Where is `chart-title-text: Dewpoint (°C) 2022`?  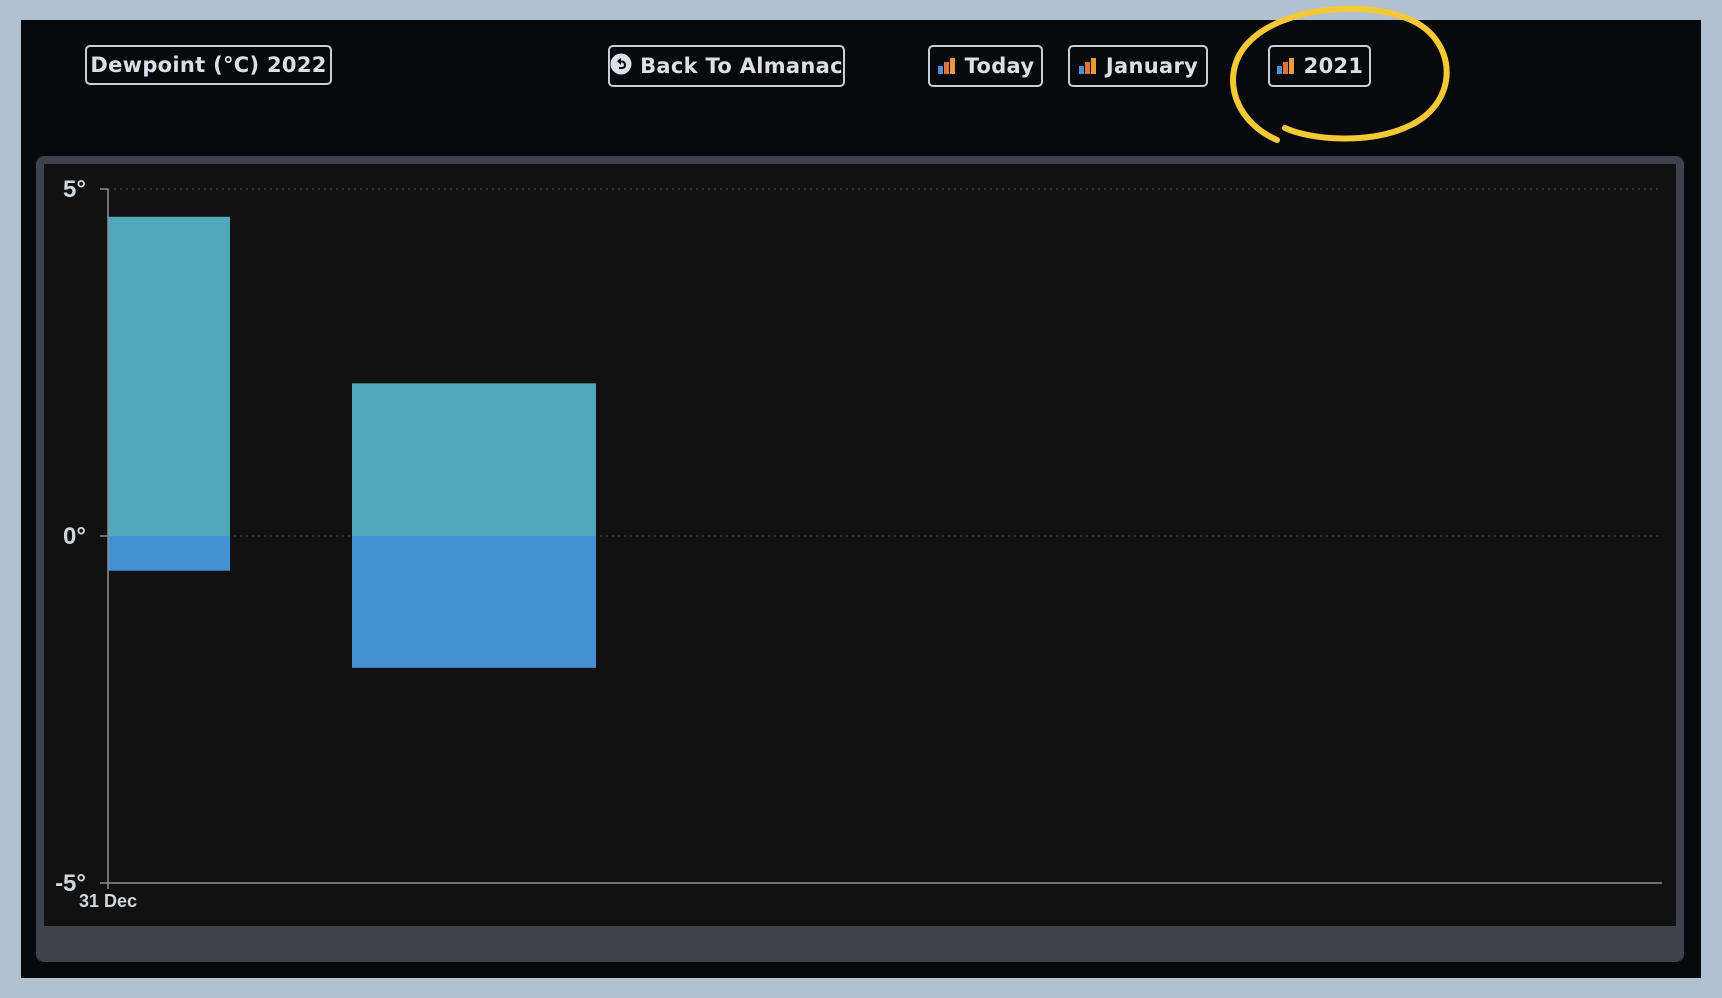
chart-title-text: Dewpoint (°C) 2022 is located at coordinates (208, 65).